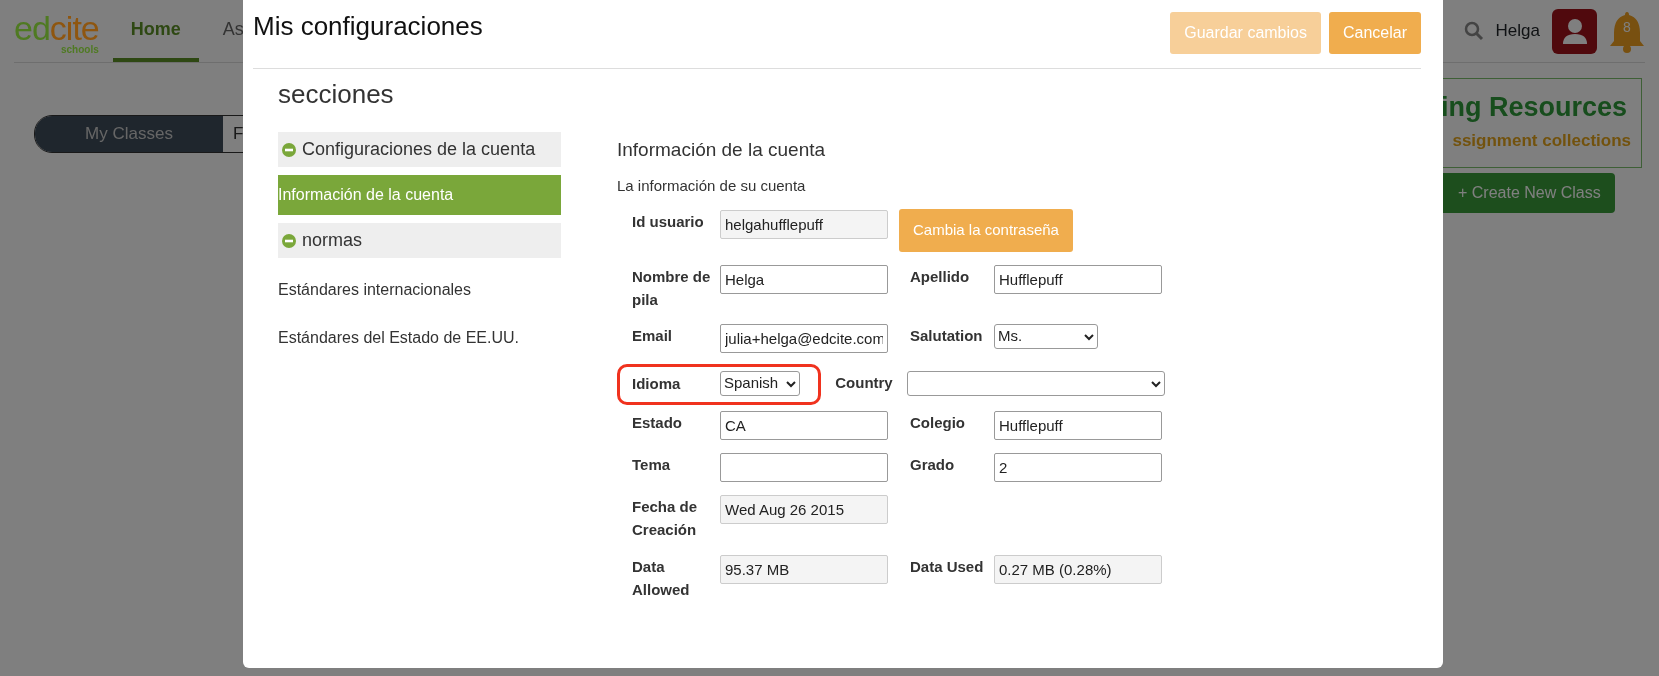 This screenshot has height=676, width=1659. I want to click on field-label: Id usuario, so click(668, 222).